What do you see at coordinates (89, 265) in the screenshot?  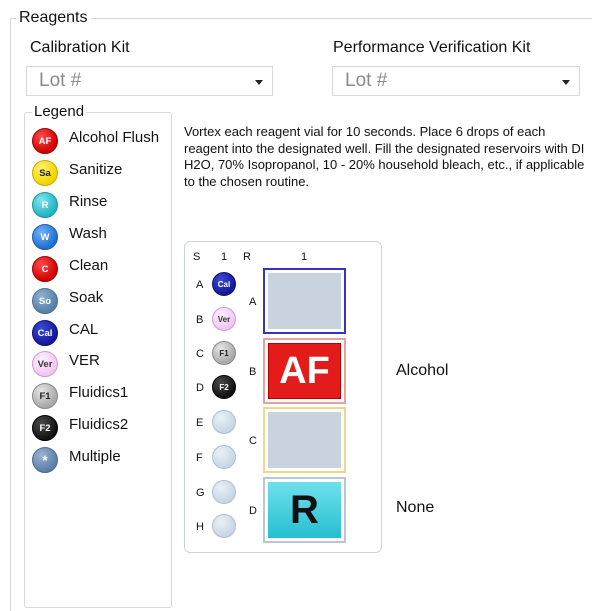 I see `legend-item-label: Clean` at bounding box center [89, 265].